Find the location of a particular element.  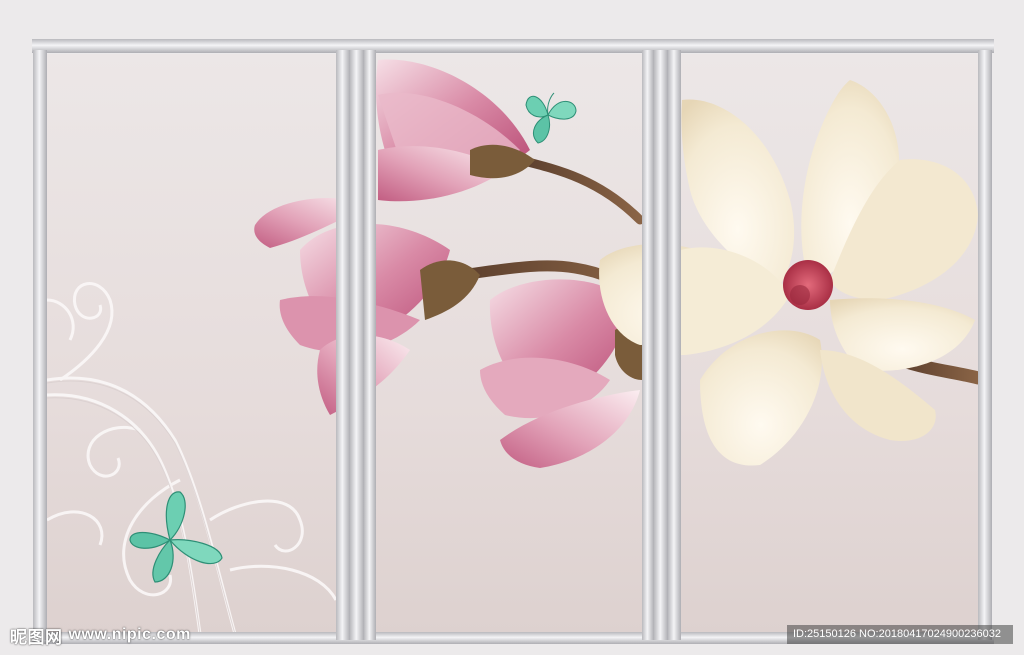

watermark-logo: 昵图网 www.nipic.com is located at coordinates (100, 635).